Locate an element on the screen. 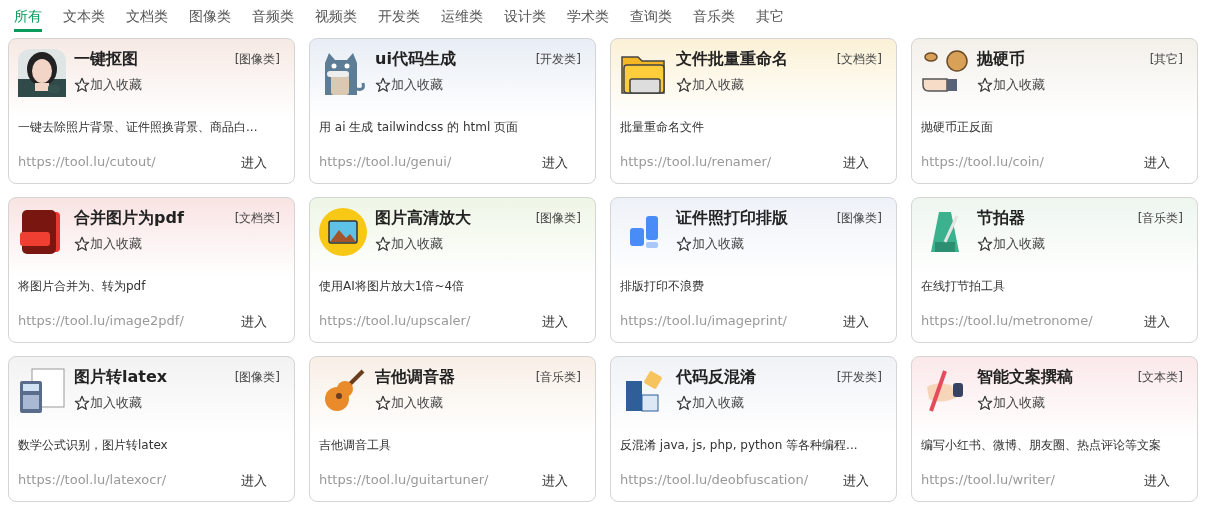 This screenshot has height=518, width=1211. tool-title: 智能文案撰稿 is located at coordinates (1025, 377).